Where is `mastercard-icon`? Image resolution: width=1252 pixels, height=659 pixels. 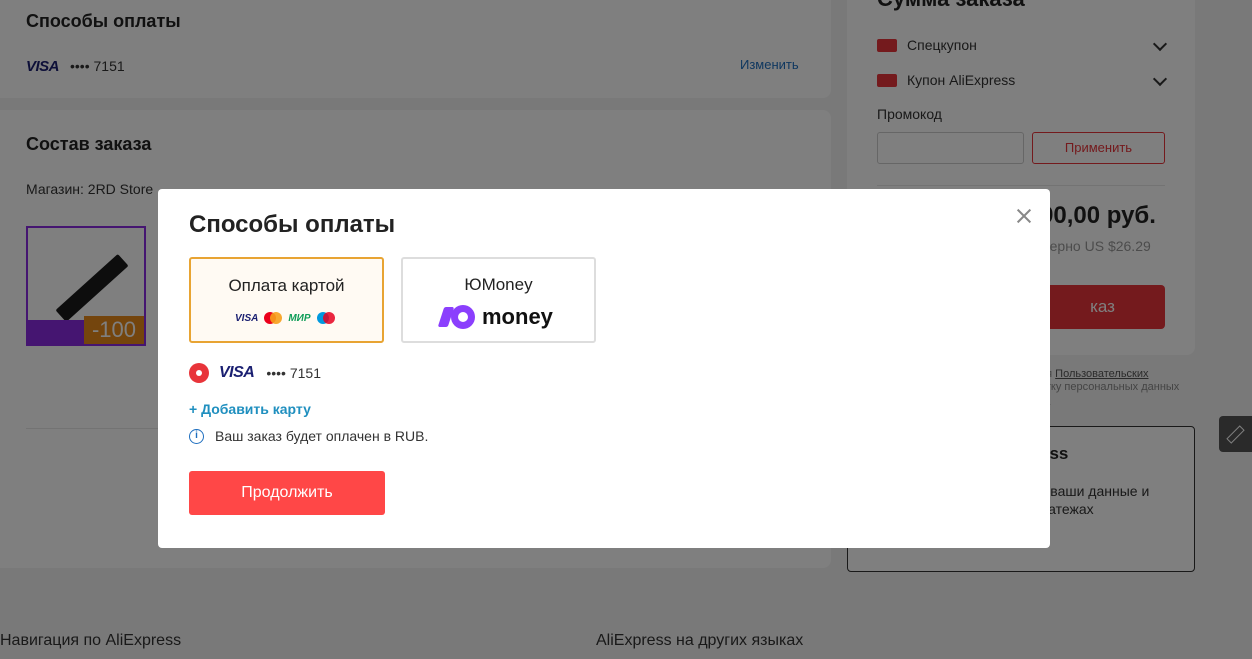 mastercard-icon is located at coordinates (273, 318).